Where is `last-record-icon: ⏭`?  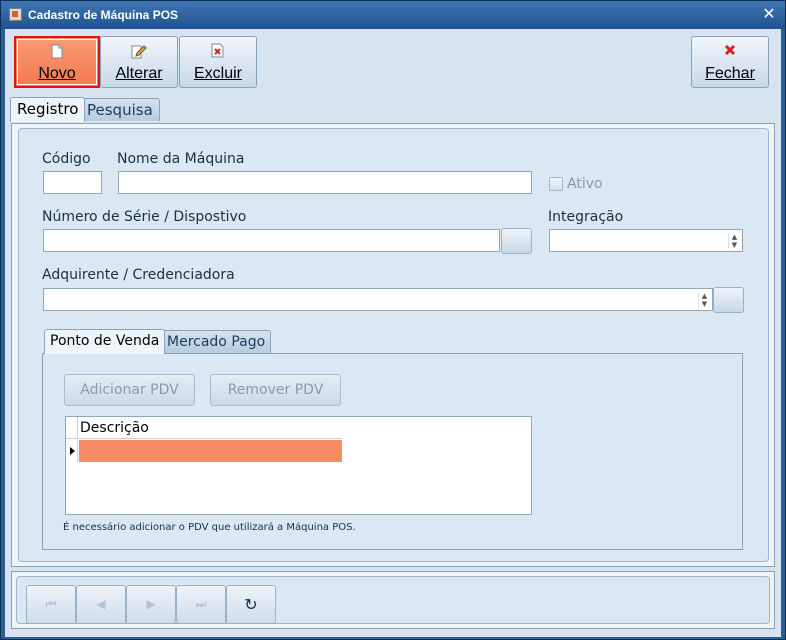
last-record-icon: ⏭ is located at coordinates (201, 604).